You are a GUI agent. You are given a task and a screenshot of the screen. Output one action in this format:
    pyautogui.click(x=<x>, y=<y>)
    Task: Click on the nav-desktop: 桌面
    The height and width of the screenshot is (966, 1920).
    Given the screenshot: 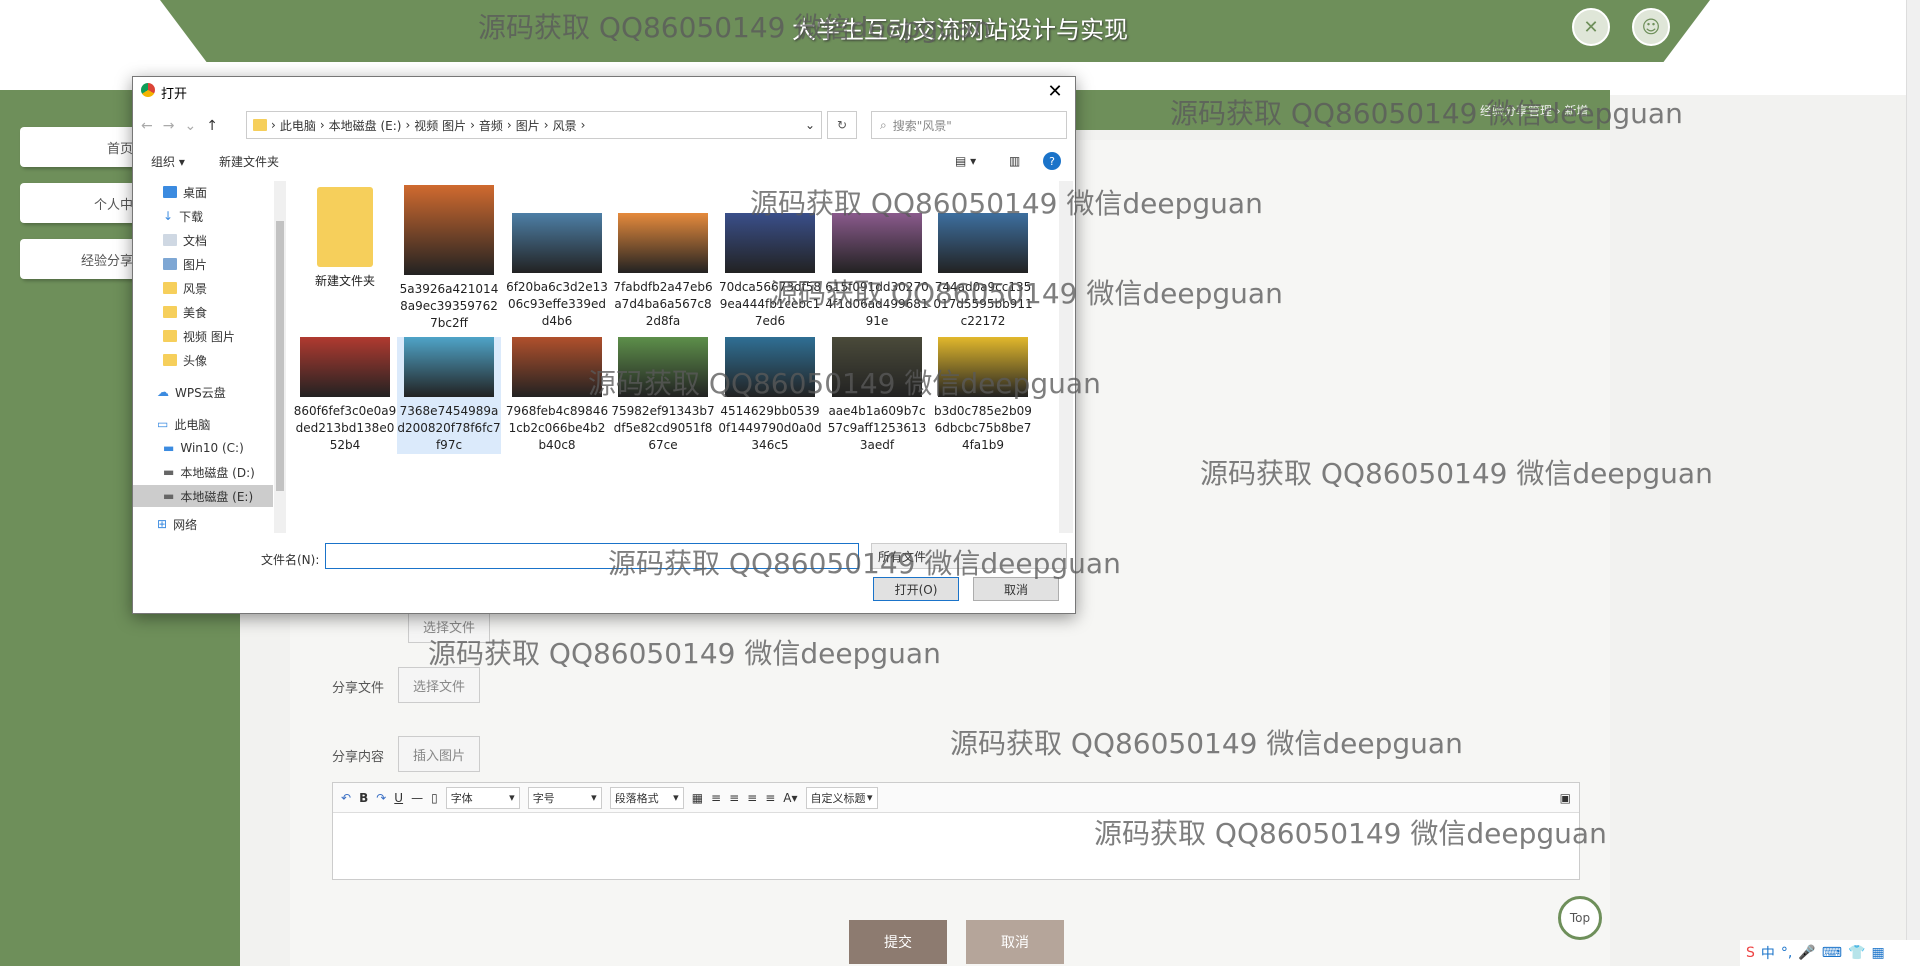 What is the action you would take?
    pyautogui.click(x=185, y=192)
    